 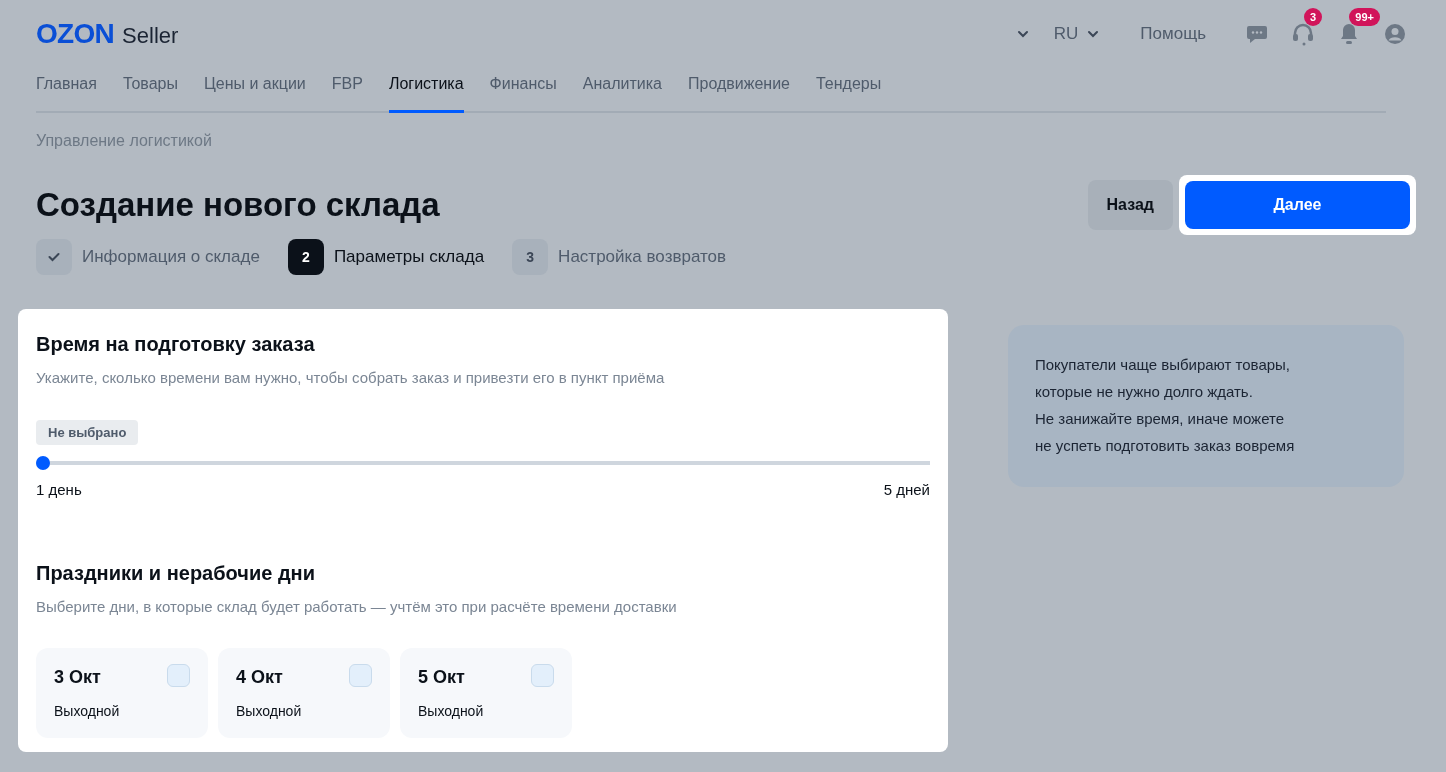 I want to click on notification-badge: 99+, so click(x=1364, y=17).